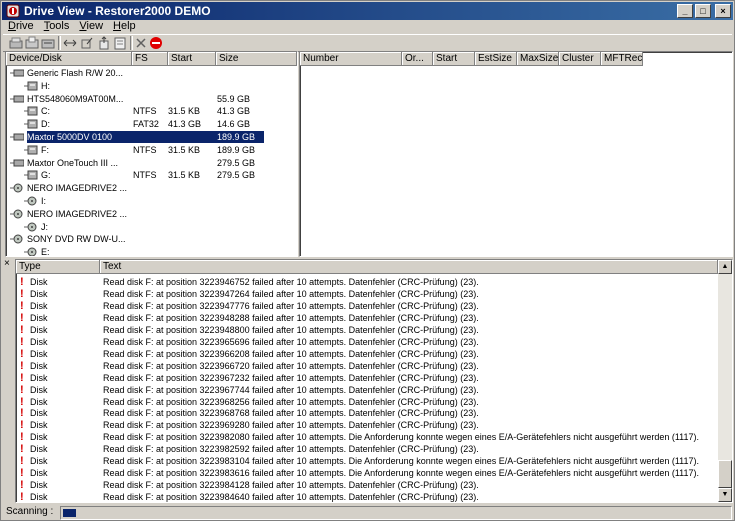 This screenshot has width=735, height=521. Describe the element at coordinates (151, 163) in the screenshot. I see `tree-item-device: Maxtor OneTouch III ... 279.5 GB` at that location.